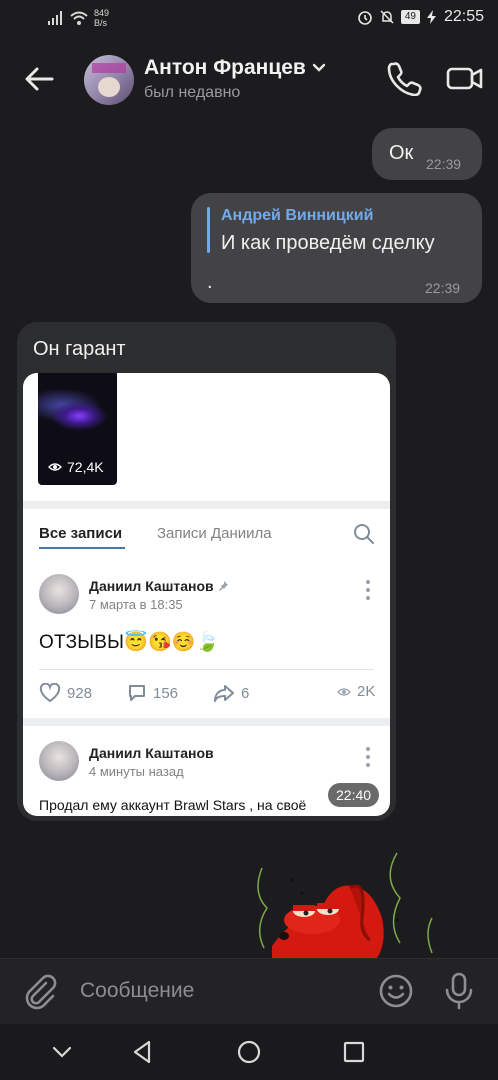  I want to click on post-text: ОТЗЫВЫ😇😘☺️🍃, so click(129, 642).